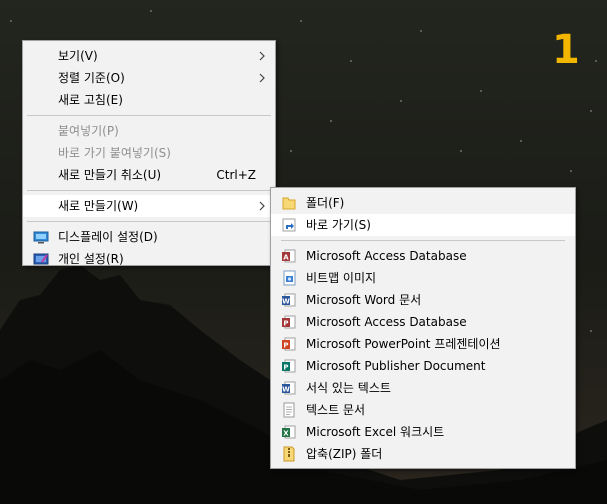 This screenshot has width=607, height=504. I want to click on submenu-item-label: Microsoft Excel 워크시트, so click(375, 432).